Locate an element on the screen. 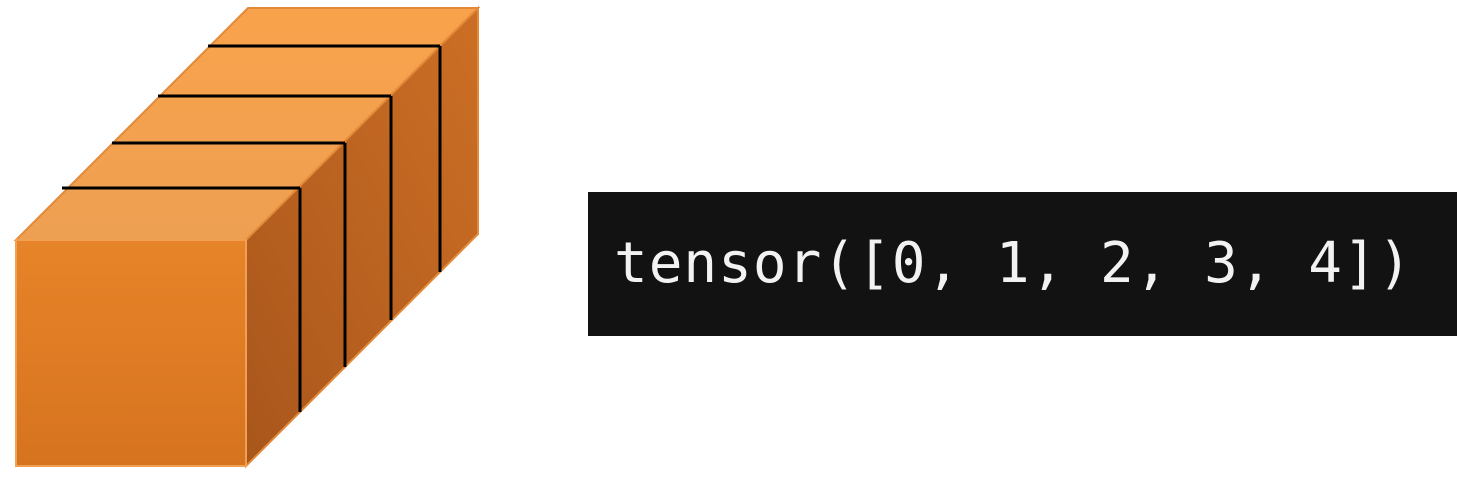 The height and width of the screenshot is (492, 1457). cube-front-face is located at coordinates (131, 353).